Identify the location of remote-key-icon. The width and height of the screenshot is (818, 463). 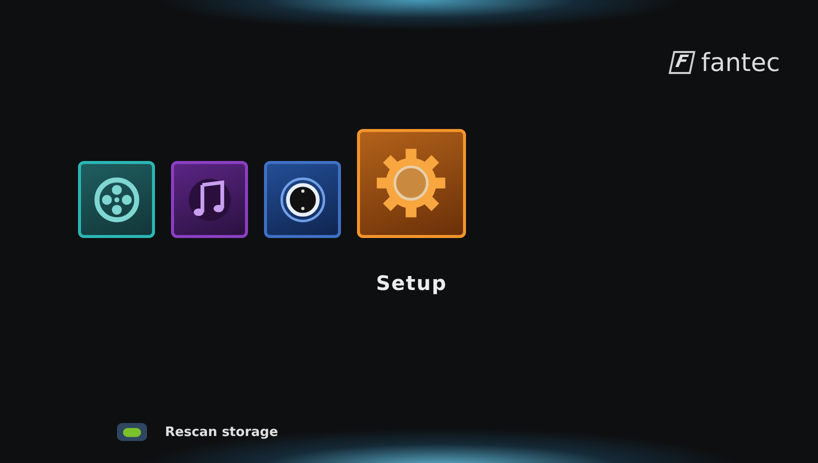
(132, 432).